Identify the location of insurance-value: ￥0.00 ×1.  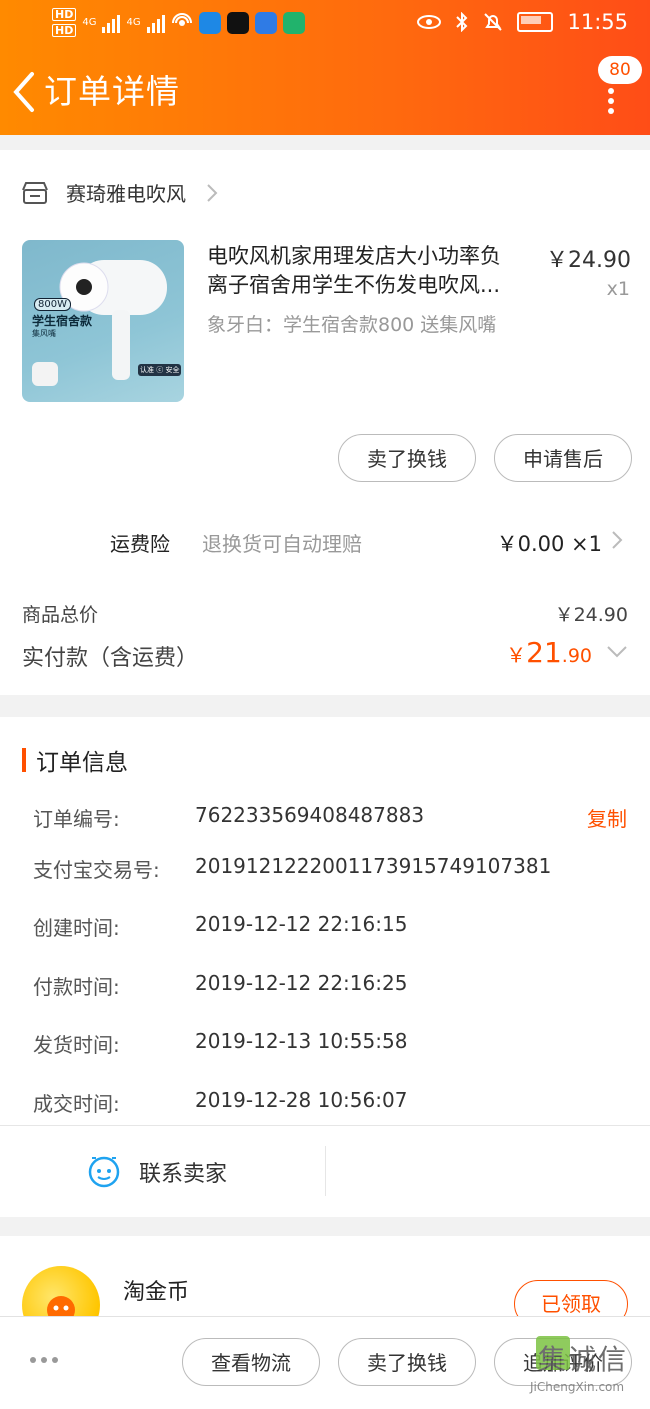
(549, 544).